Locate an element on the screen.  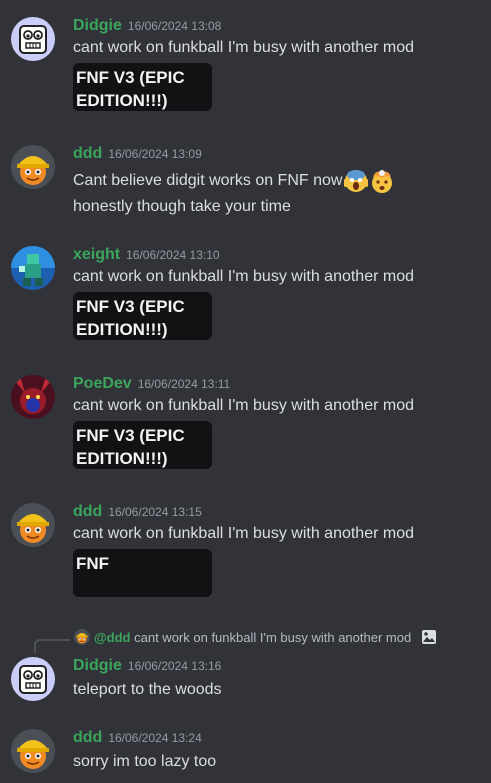
message-header: ddd 16/06/2024 13:09 is located at coordinates (137, 154).